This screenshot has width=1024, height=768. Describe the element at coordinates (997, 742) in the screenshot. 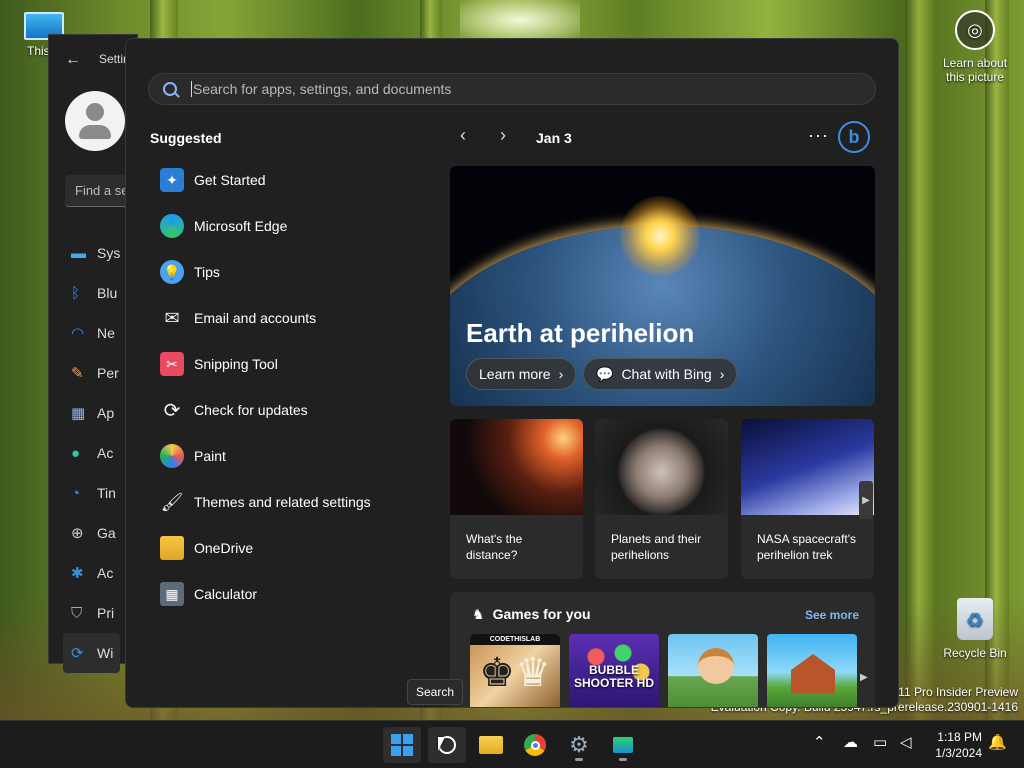

I see `notification-bell-icon: 🔔` at that location.